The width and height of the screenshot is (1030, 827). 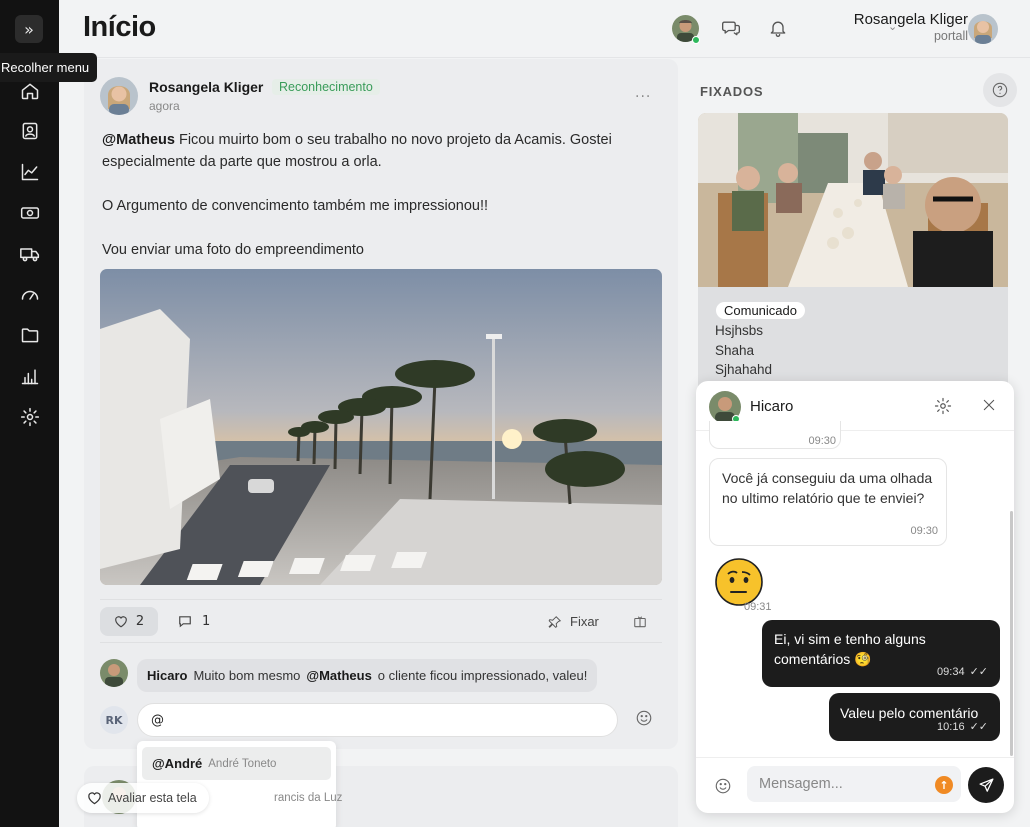 I want to click on like-button: 2, so click(x=129, y=621).